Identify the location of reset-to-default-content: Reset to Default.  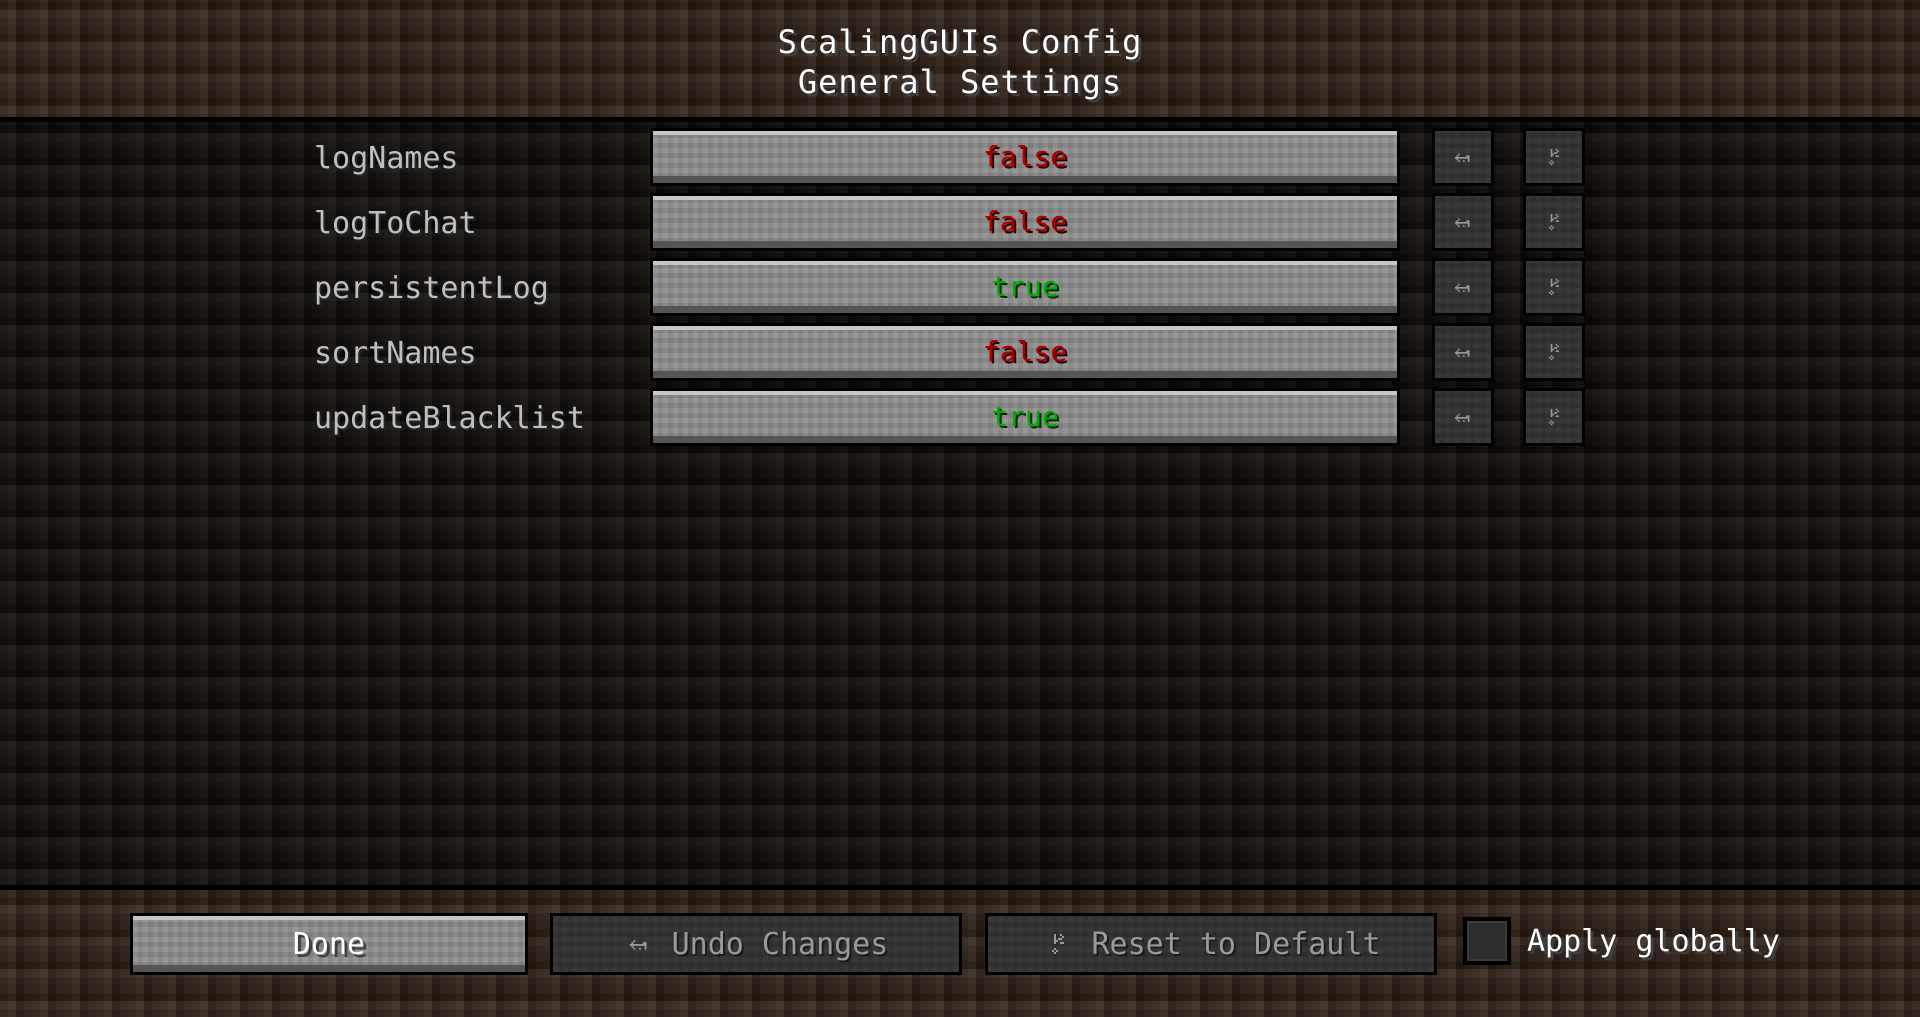
(1211, 944).